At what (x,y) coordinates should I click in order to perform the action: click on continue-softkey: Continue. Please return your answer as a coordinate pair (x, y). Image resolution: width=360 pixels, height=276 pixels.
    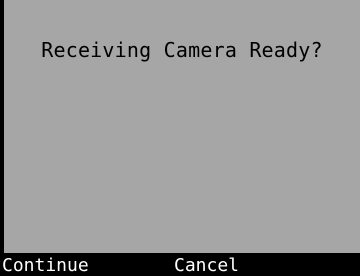
    Looking at the image, I should click on (45, 265).